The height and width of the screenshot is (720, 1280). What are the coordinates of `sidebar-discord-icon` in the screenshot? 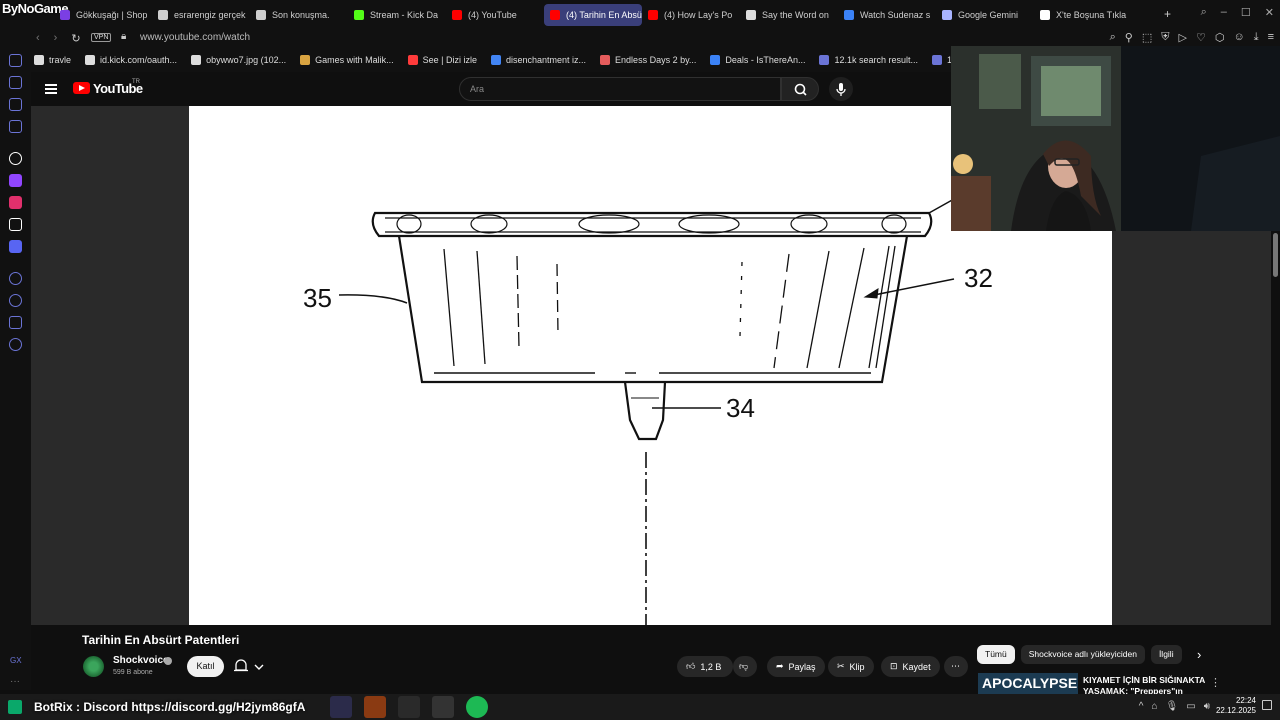 It's located at (15, 246).